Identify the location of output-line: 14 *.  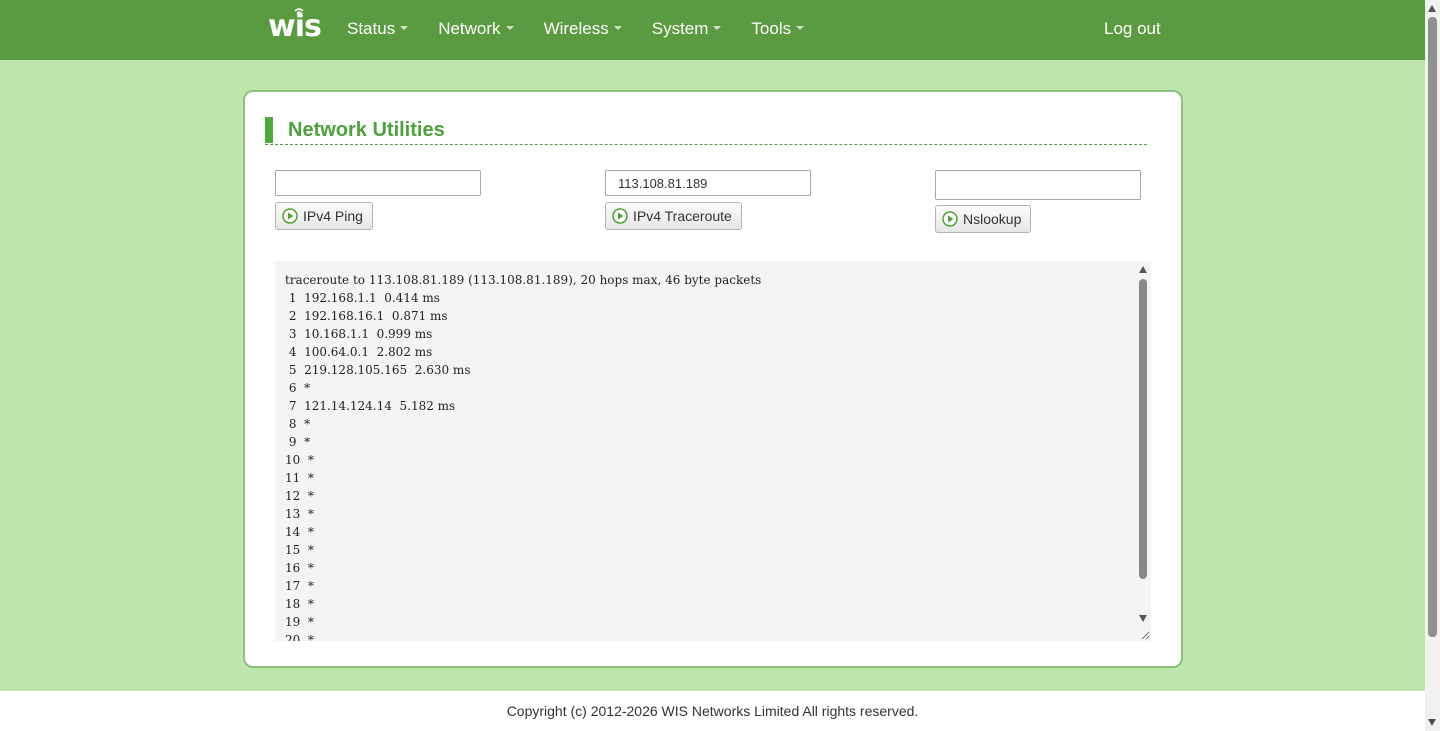
(299, 532).